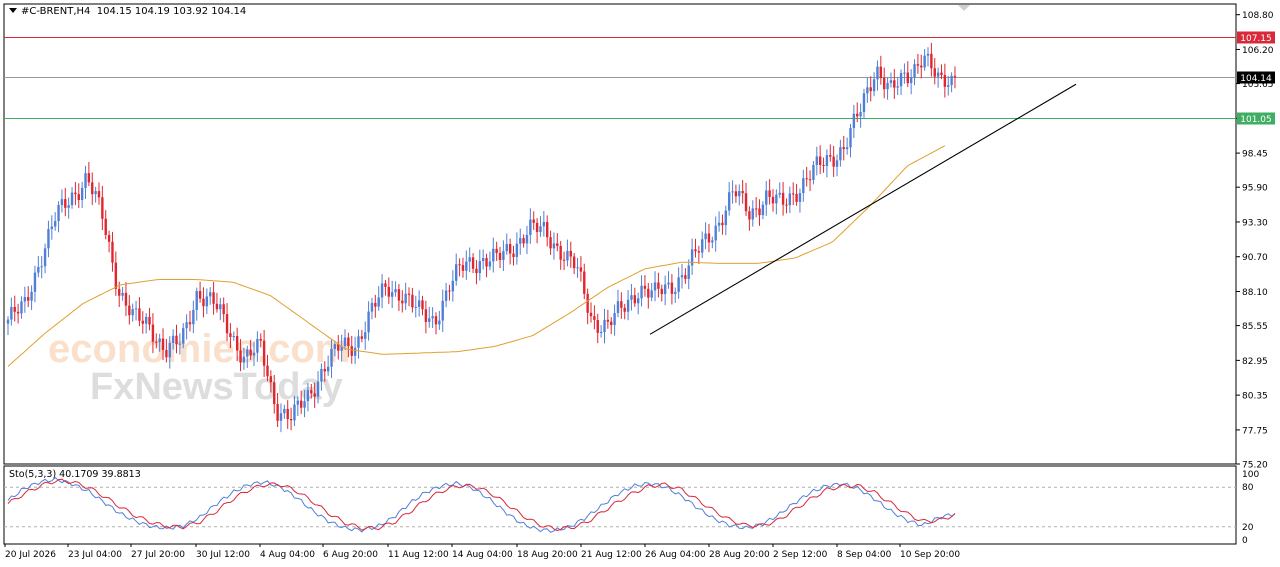  I want to click on scroll-marker-icon, so click(964, 8).